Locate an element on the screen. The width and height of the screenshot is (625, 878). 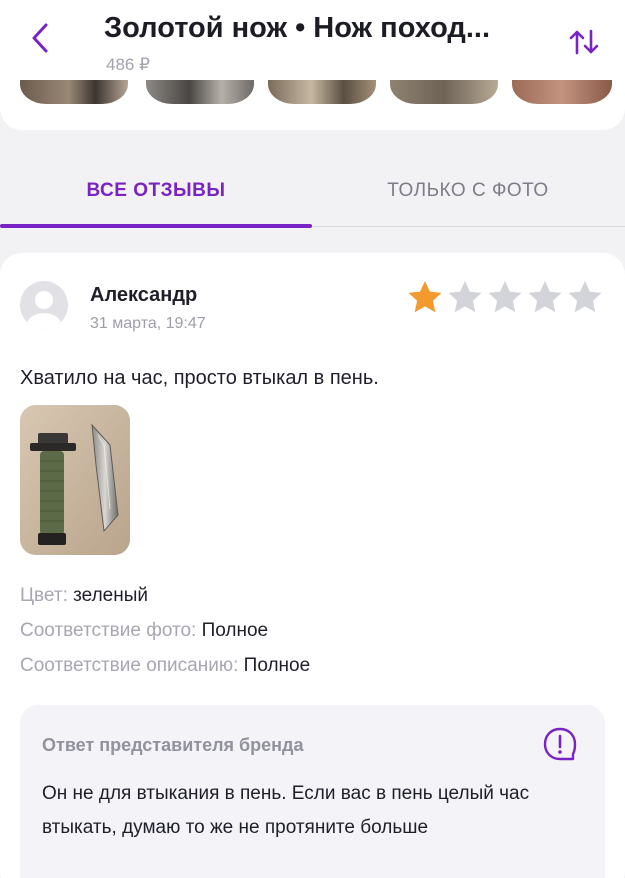
attribute-photo-match: Соответствие фото: Полное is located at coordinates (144, 631).